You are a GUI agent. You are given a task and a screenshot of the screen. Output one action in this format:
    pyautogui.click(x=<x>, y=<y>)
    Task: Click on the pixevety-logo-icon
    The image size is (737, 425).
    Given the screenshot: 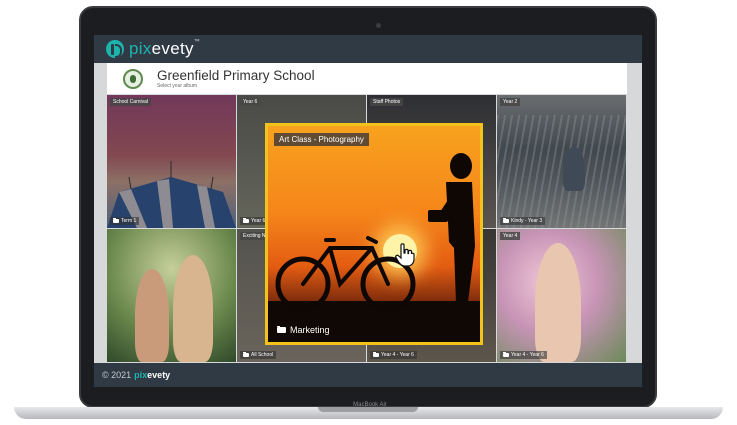 What is the action you would take?
    pyautogui.click(x=115, y=49)
    